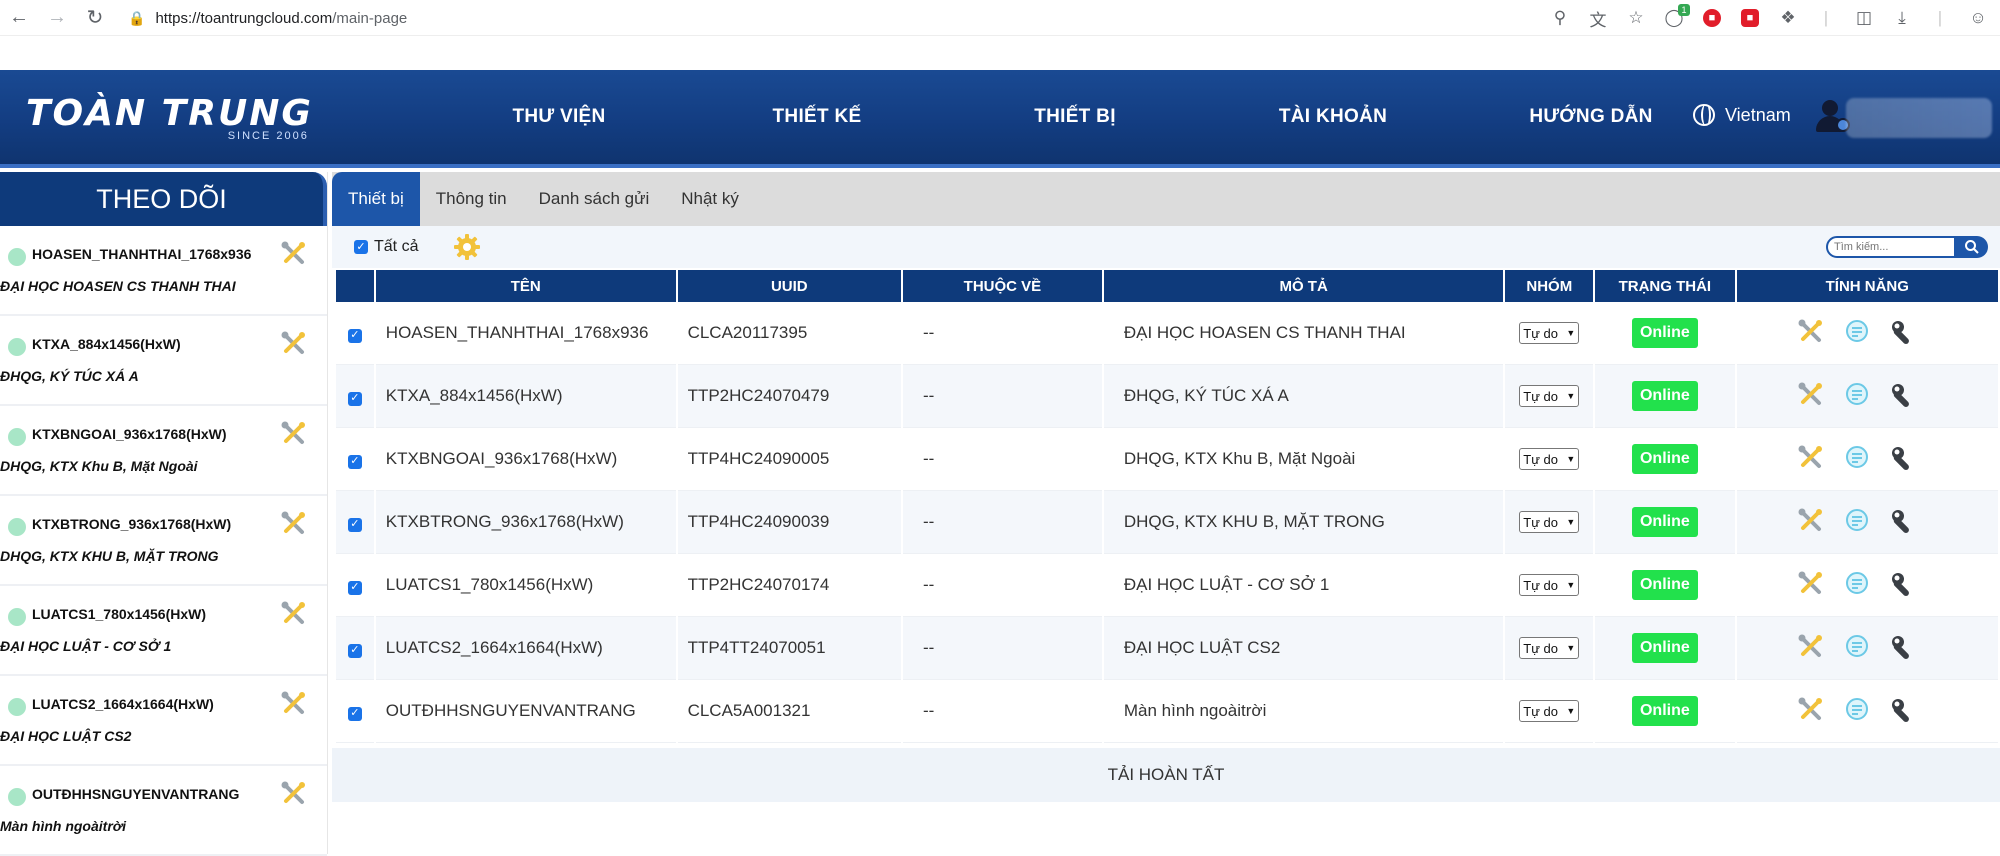  I want to click on header-name: TÊN, so click(525, 286).